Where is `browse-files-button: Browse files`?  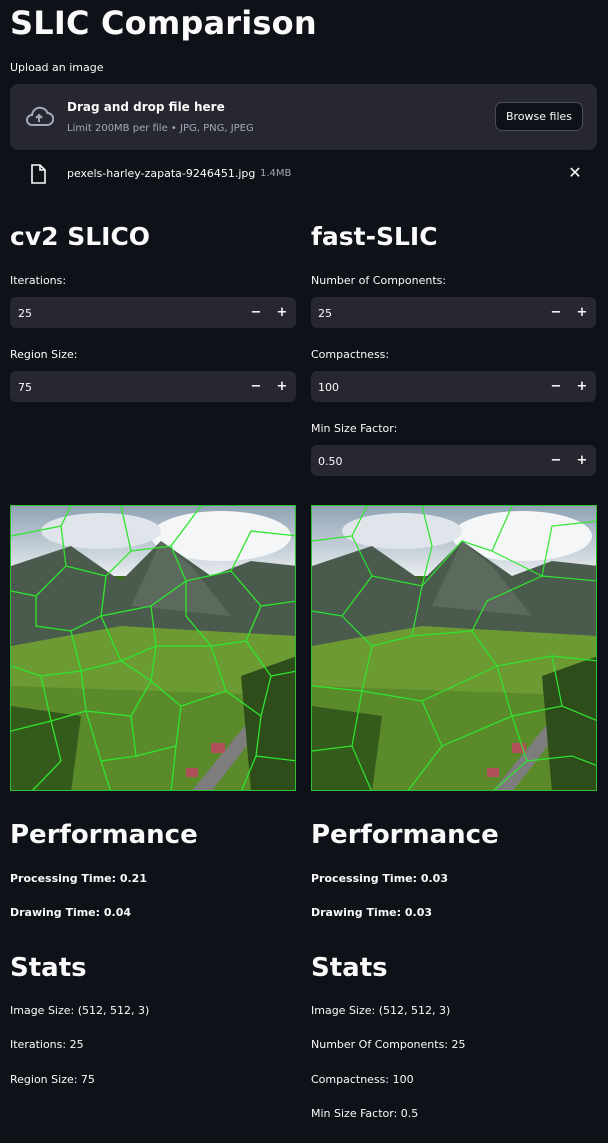
browse-files-button: Browse files is located at coordinates (539, 116).